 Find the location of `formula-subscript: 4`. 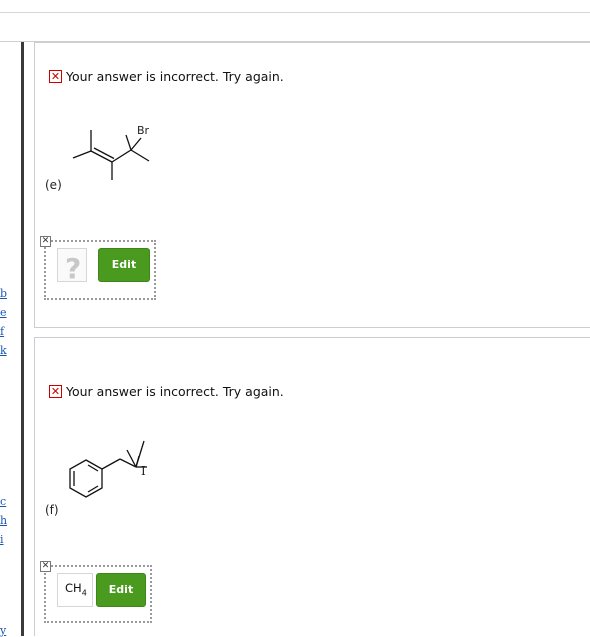

formula-subscript: 4 is located at coordinates (84, 593).